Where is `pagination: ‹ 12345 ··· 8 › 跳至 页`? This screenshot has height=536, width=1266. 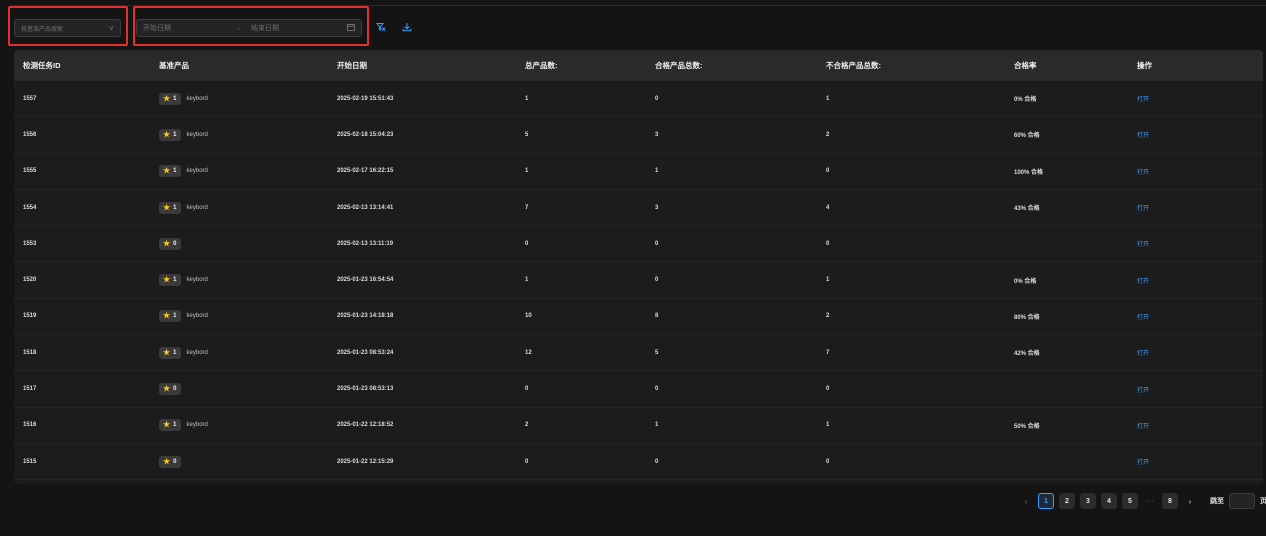
pagination: ‹ 12345 ··· 8 › 跳至 页 is located at coordinates (1142, 501).